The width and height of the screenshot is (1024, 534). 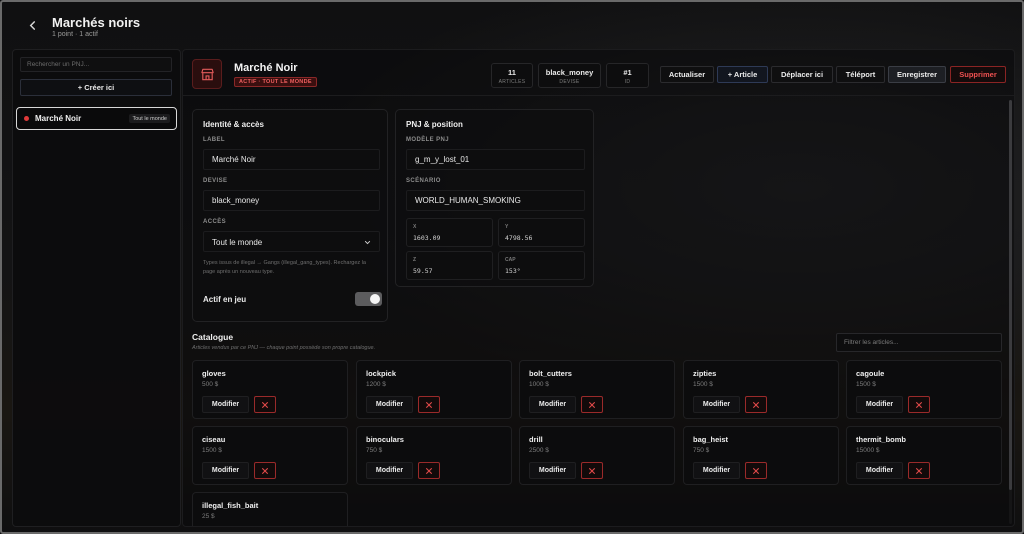 I want to click on teleport-button: Téléport, so click(x=860, y=74).